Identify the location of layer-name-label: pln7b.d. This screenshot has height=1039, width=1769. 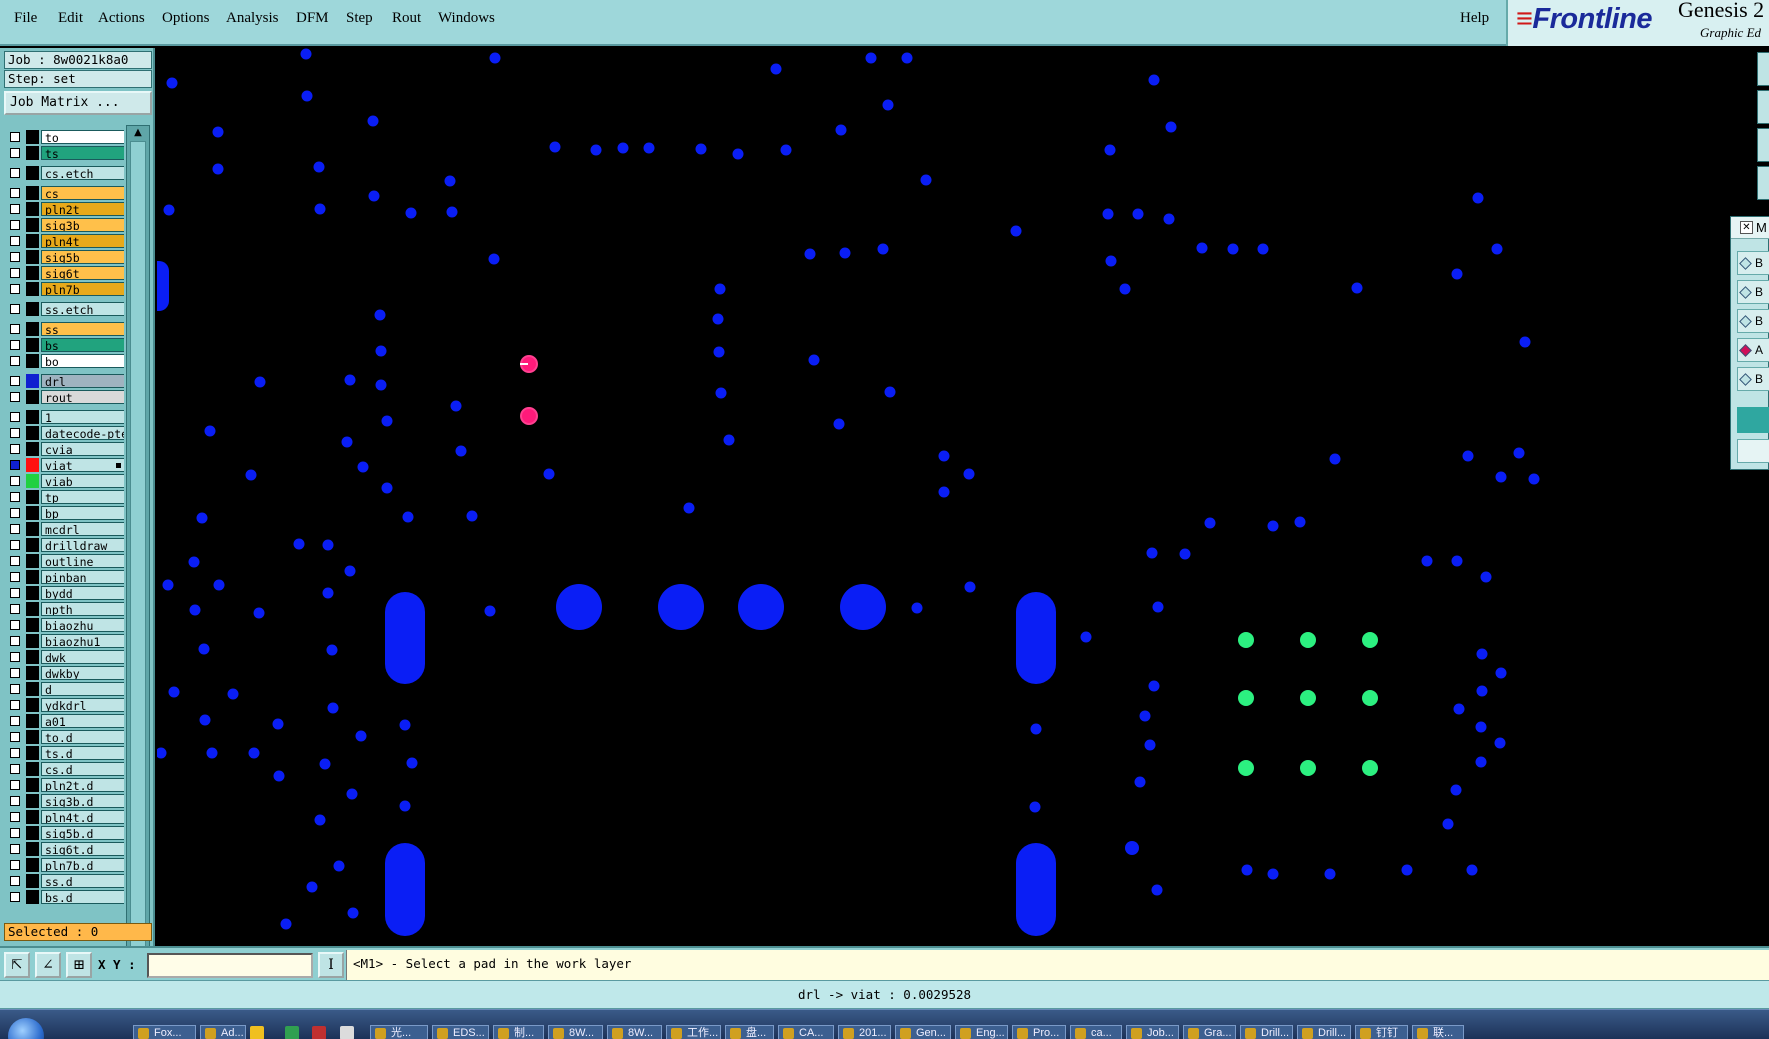
(82, 865).